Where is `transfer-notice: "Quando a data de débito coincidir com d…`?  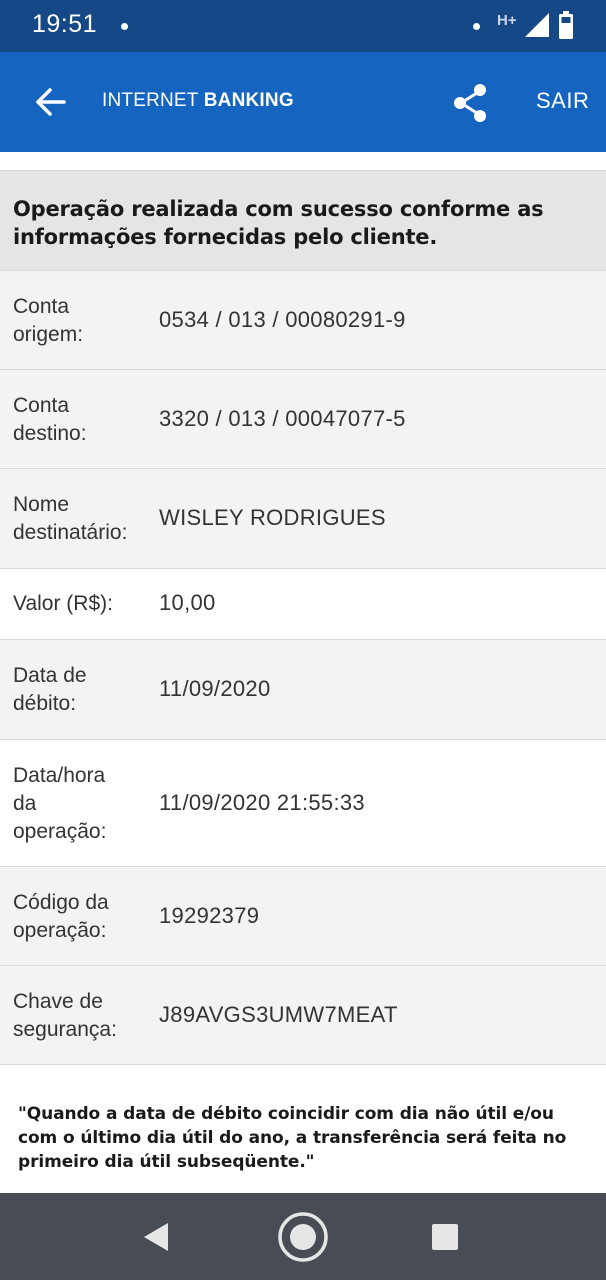 transfer-notice: "Quando a data de débito coincidir com d… is located at coordinates (292, 1138).